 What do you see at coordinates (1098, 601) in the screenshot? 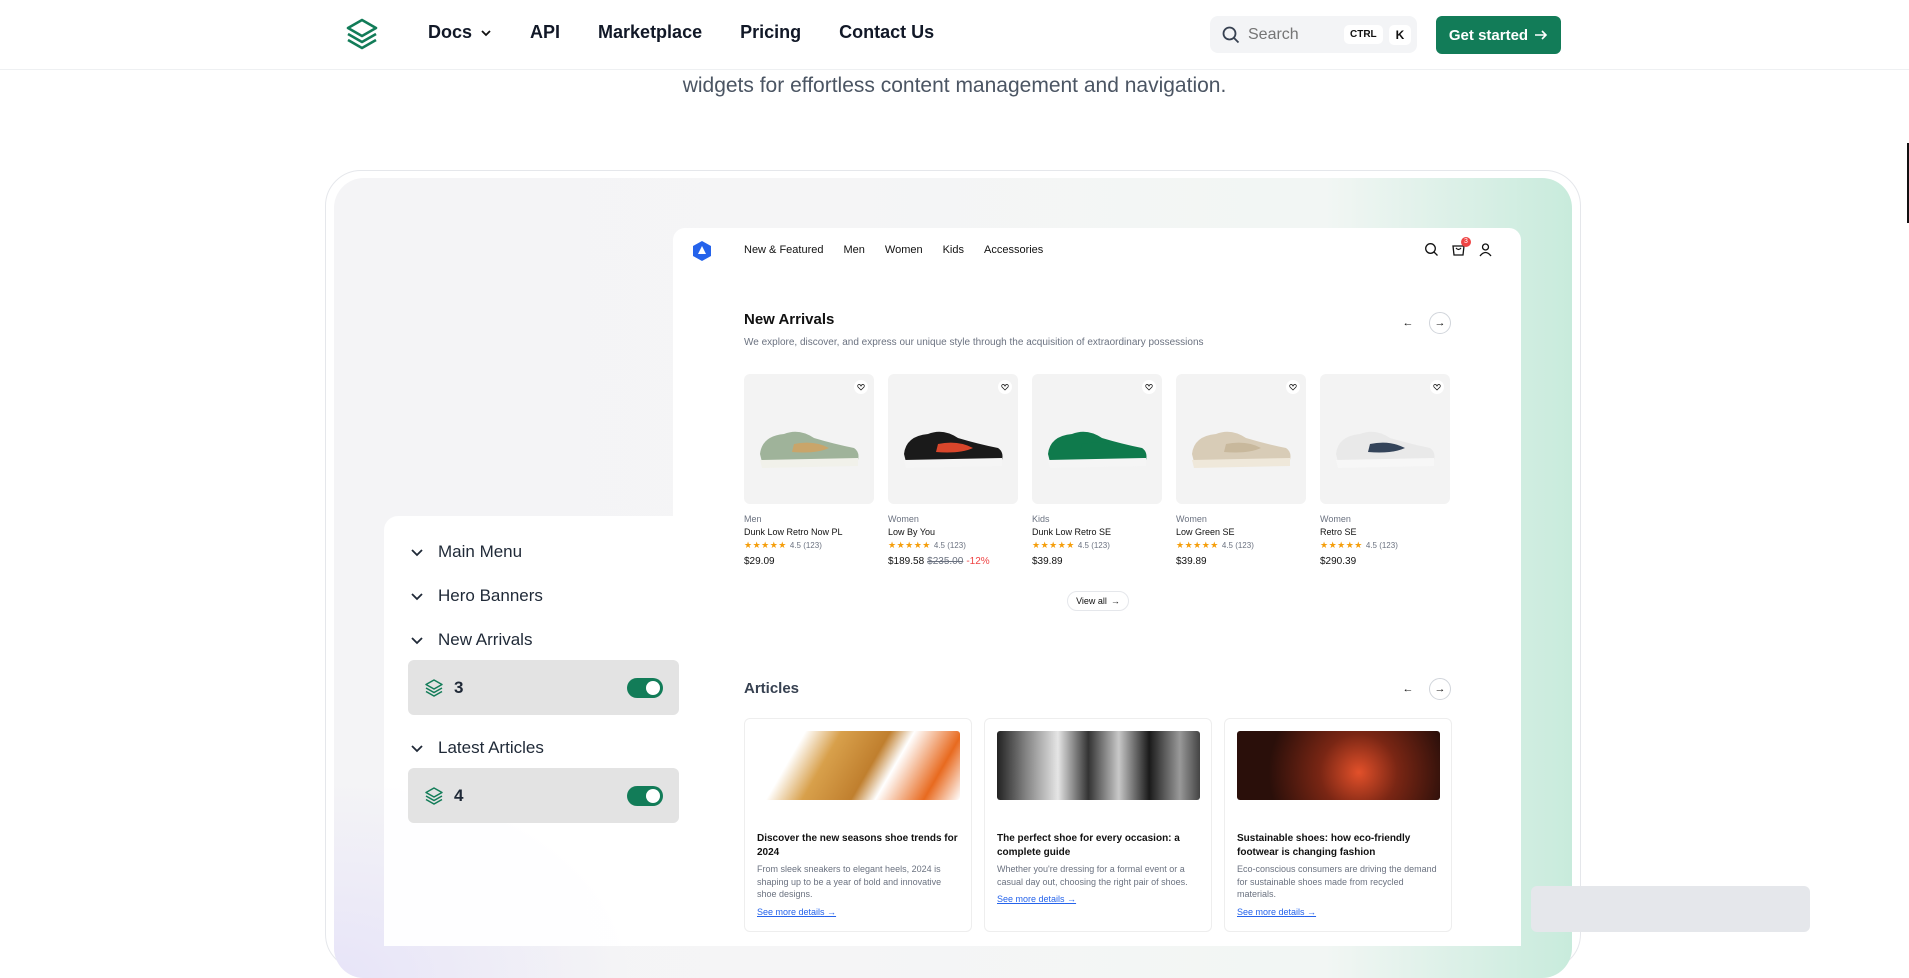
I see `view-all-button: View all →` at bounding box center [1098, 601].